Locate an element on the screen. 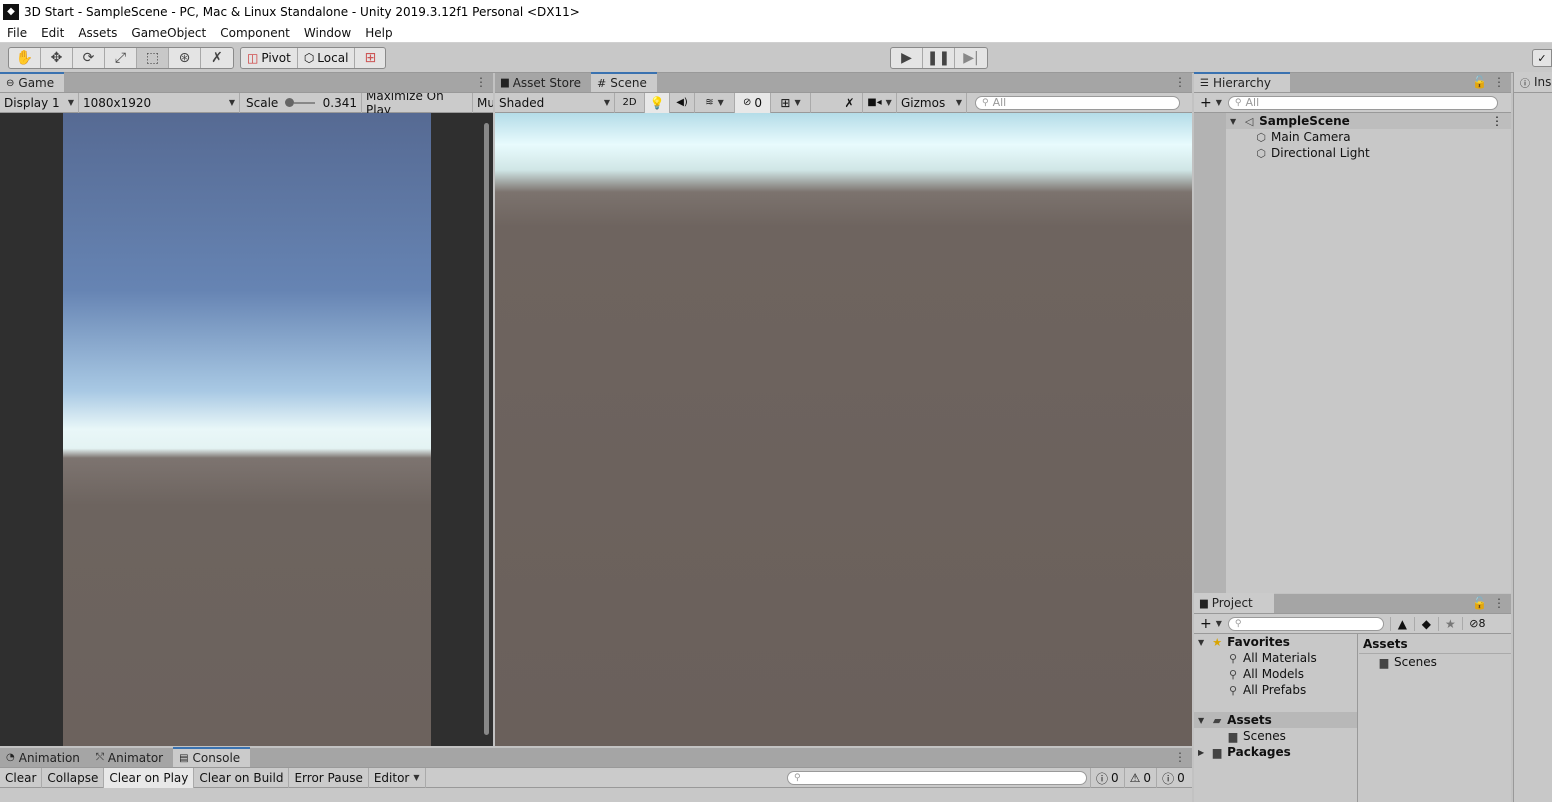 Image resolution: width=1552 pixels, height=802 pixels. clear-on-build-toggle: Clear on Build is located at coordinates (242, 777).